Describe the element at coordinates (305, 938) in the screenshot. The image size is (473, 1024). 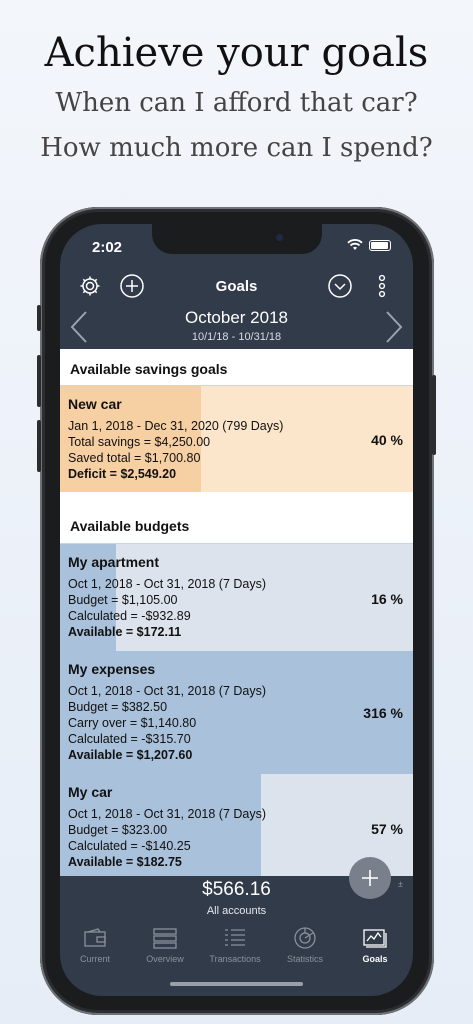
I see `pie-chart-icon` at that location.